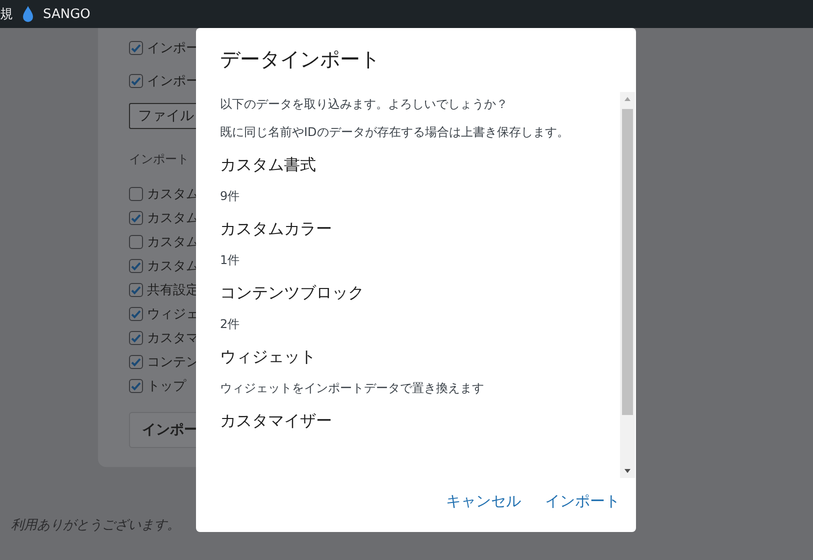 This screenshot has height=560, width=813. What do you see at coordinates (6, 14) in the screenshot?
I see `menu-item: 規` at bounding box center [6, 14].